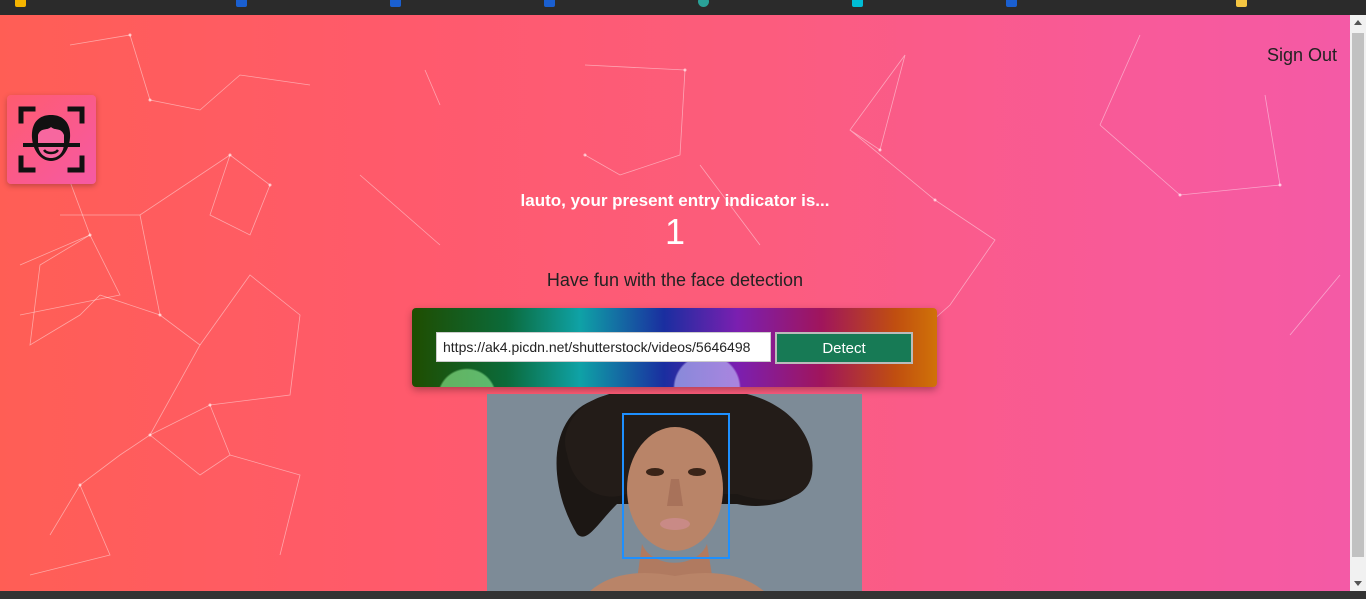  I want to click on face-bounding-box, so click(676, 486).